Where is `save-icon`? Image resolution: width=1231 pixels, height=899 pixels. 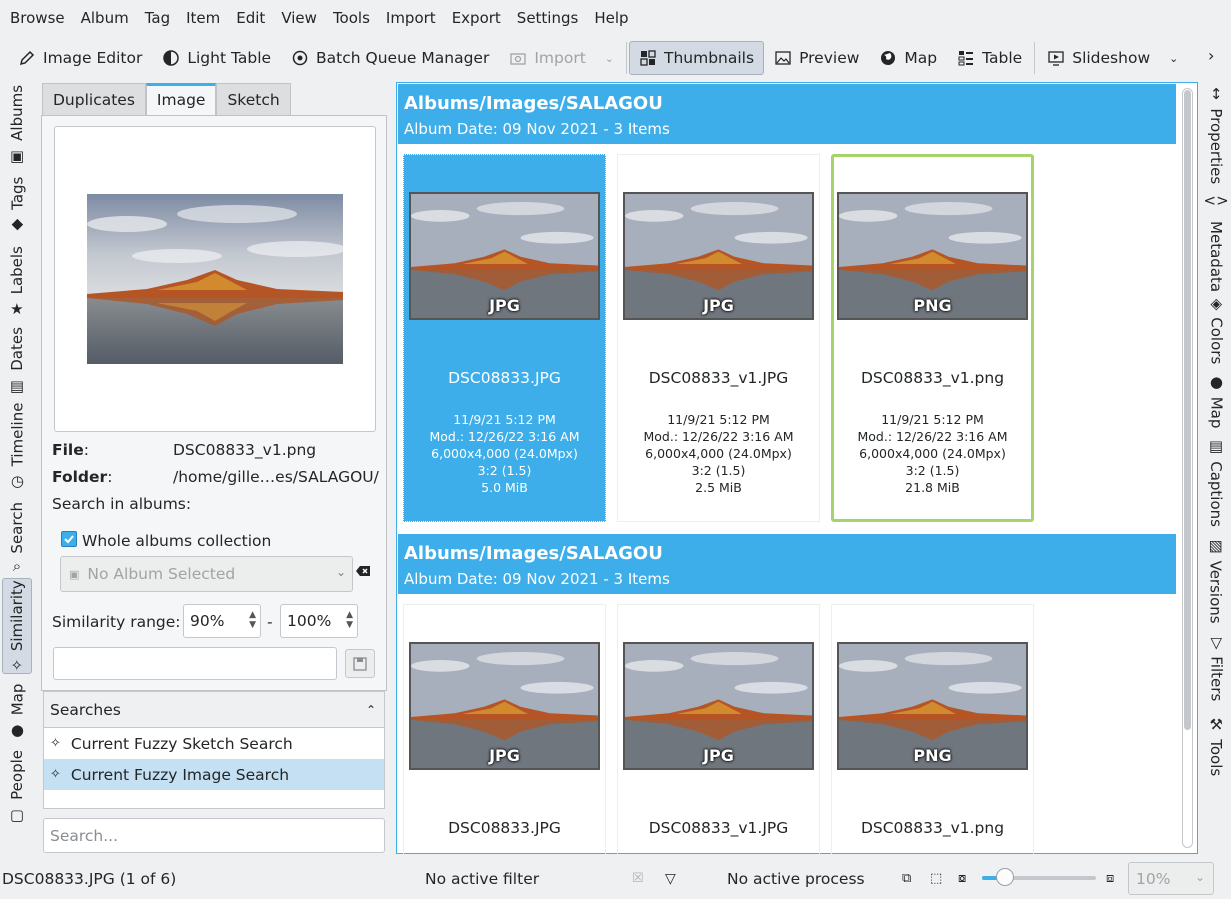 save-icon is located at coordinates (360, 663).